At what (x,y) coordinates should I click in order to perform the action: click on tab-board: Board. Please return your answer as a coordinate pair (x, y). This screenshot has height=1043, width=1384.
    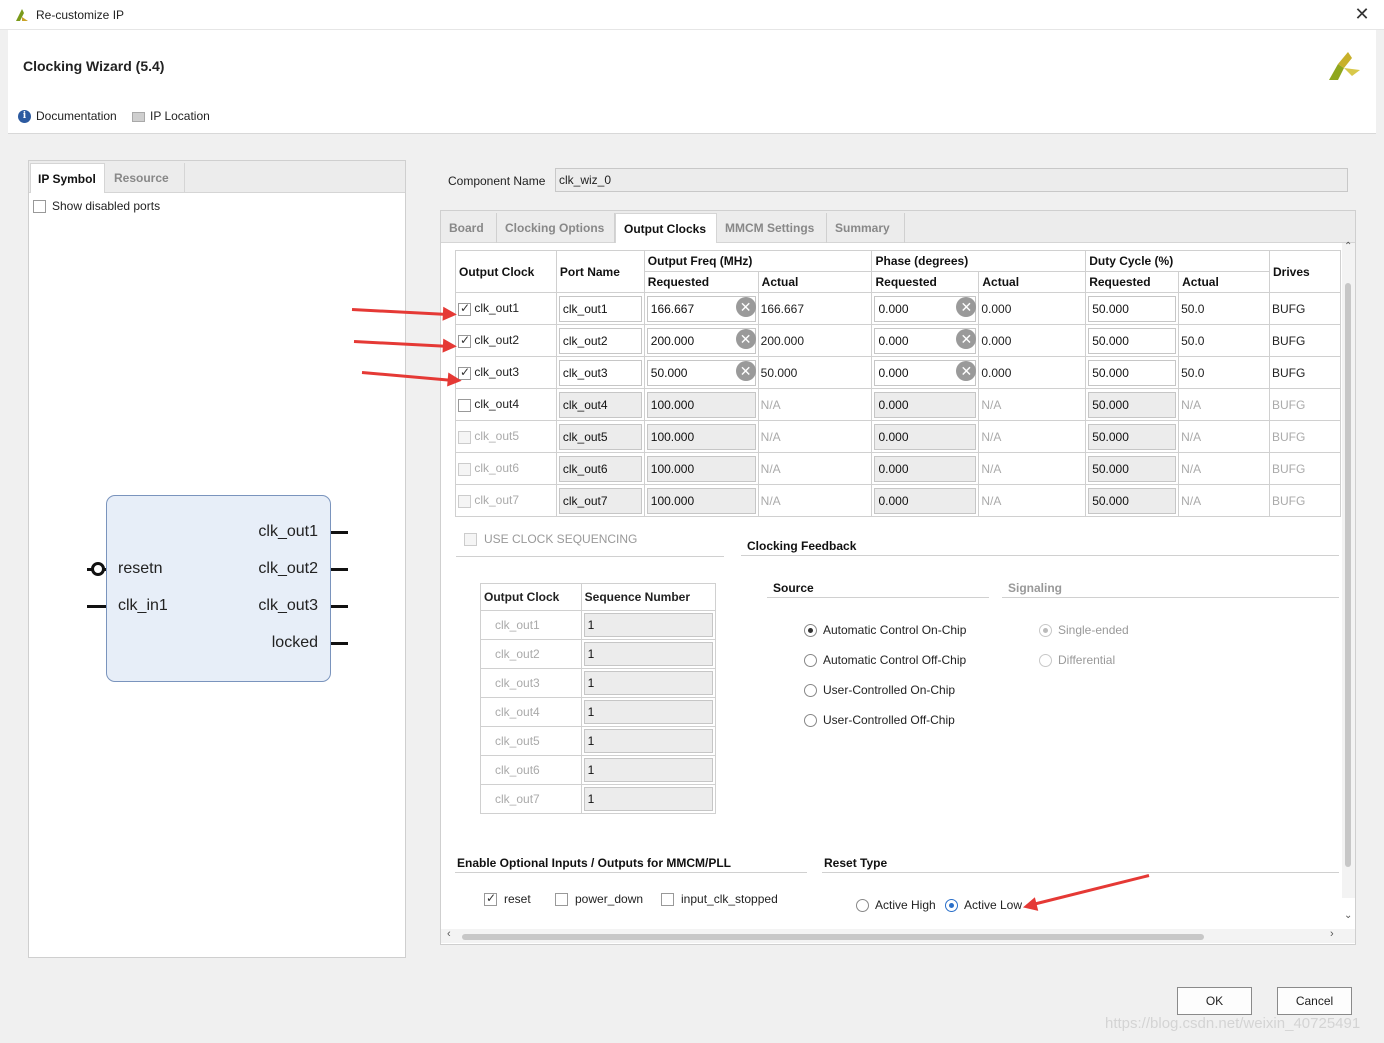
    Looking at the image, I should click on (469, 228).